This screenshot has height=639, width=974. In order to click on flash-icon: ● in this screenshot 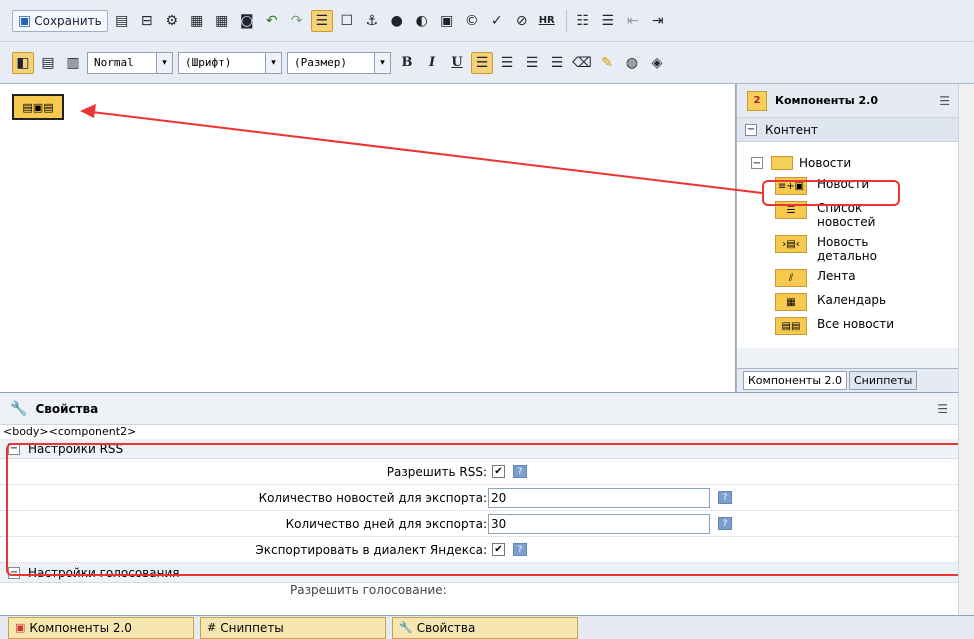, I will do `click(396, 20)`.